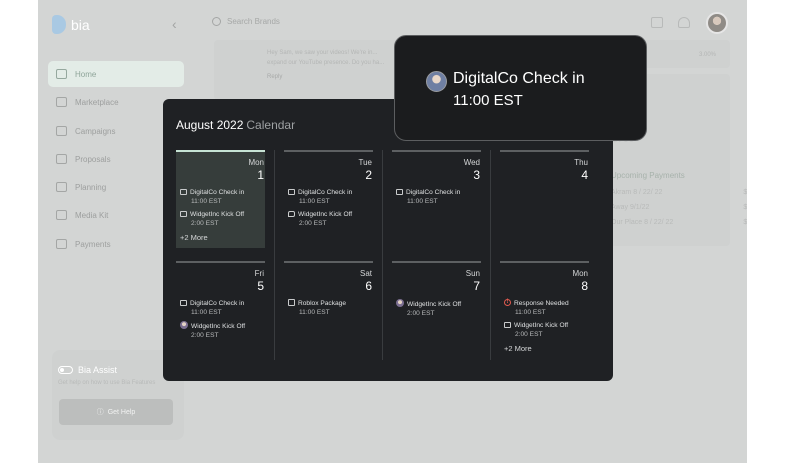 The image size is (800, 463). Describe the element at coordinates (621, 192) in the screenshot. I see `payment-name: Akram` at that location.